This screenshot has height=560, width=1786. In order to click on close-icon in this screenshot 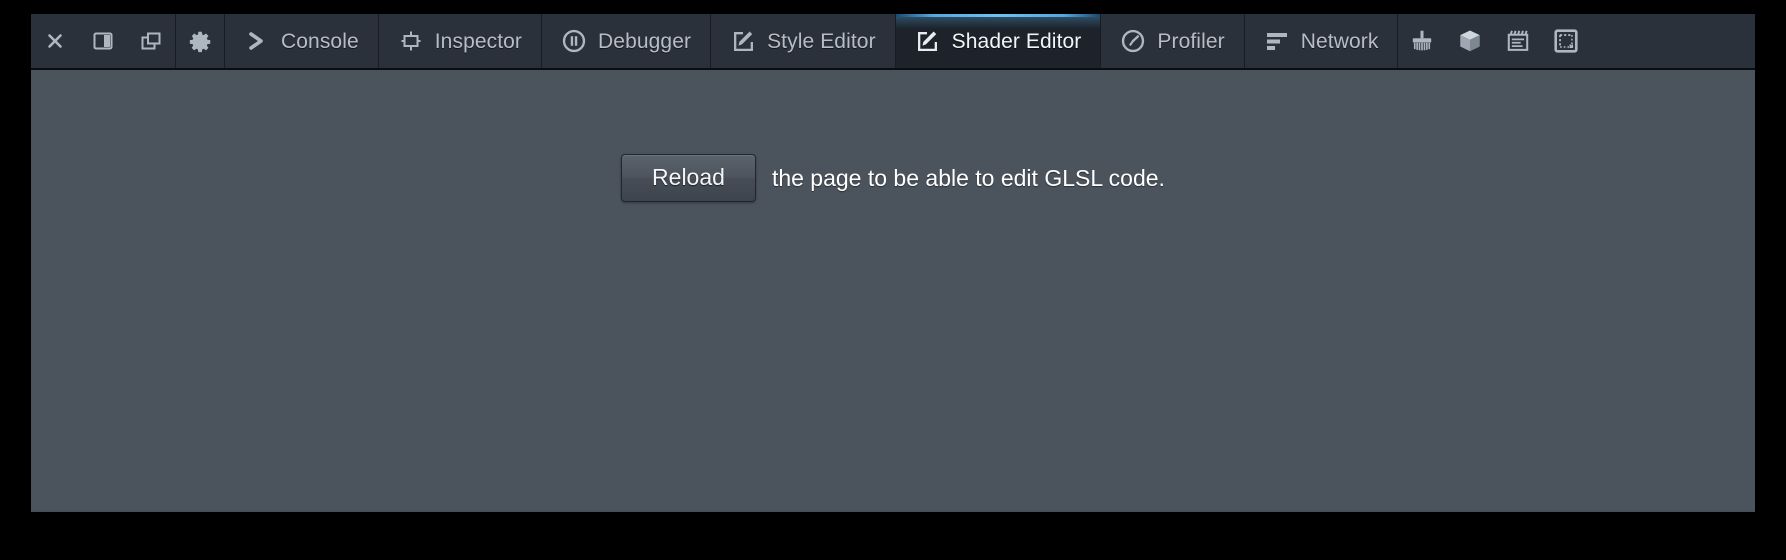, I will do `click(55, 41)`.